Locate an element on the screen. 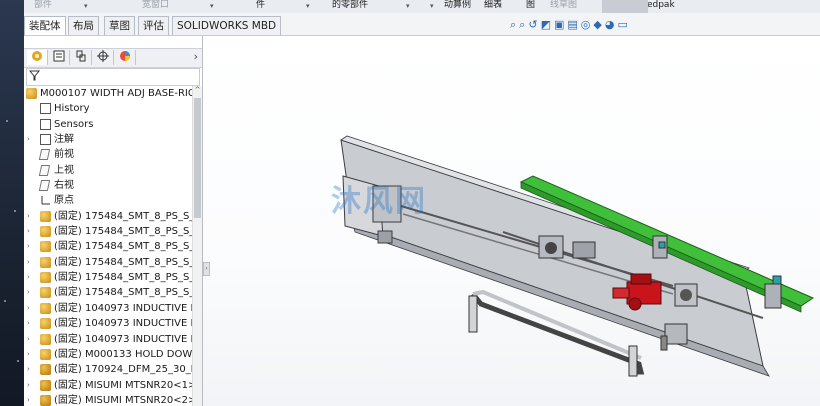 This screenshot has height=406, width=820. property-manager-tab is located at coordinates (59, 57).